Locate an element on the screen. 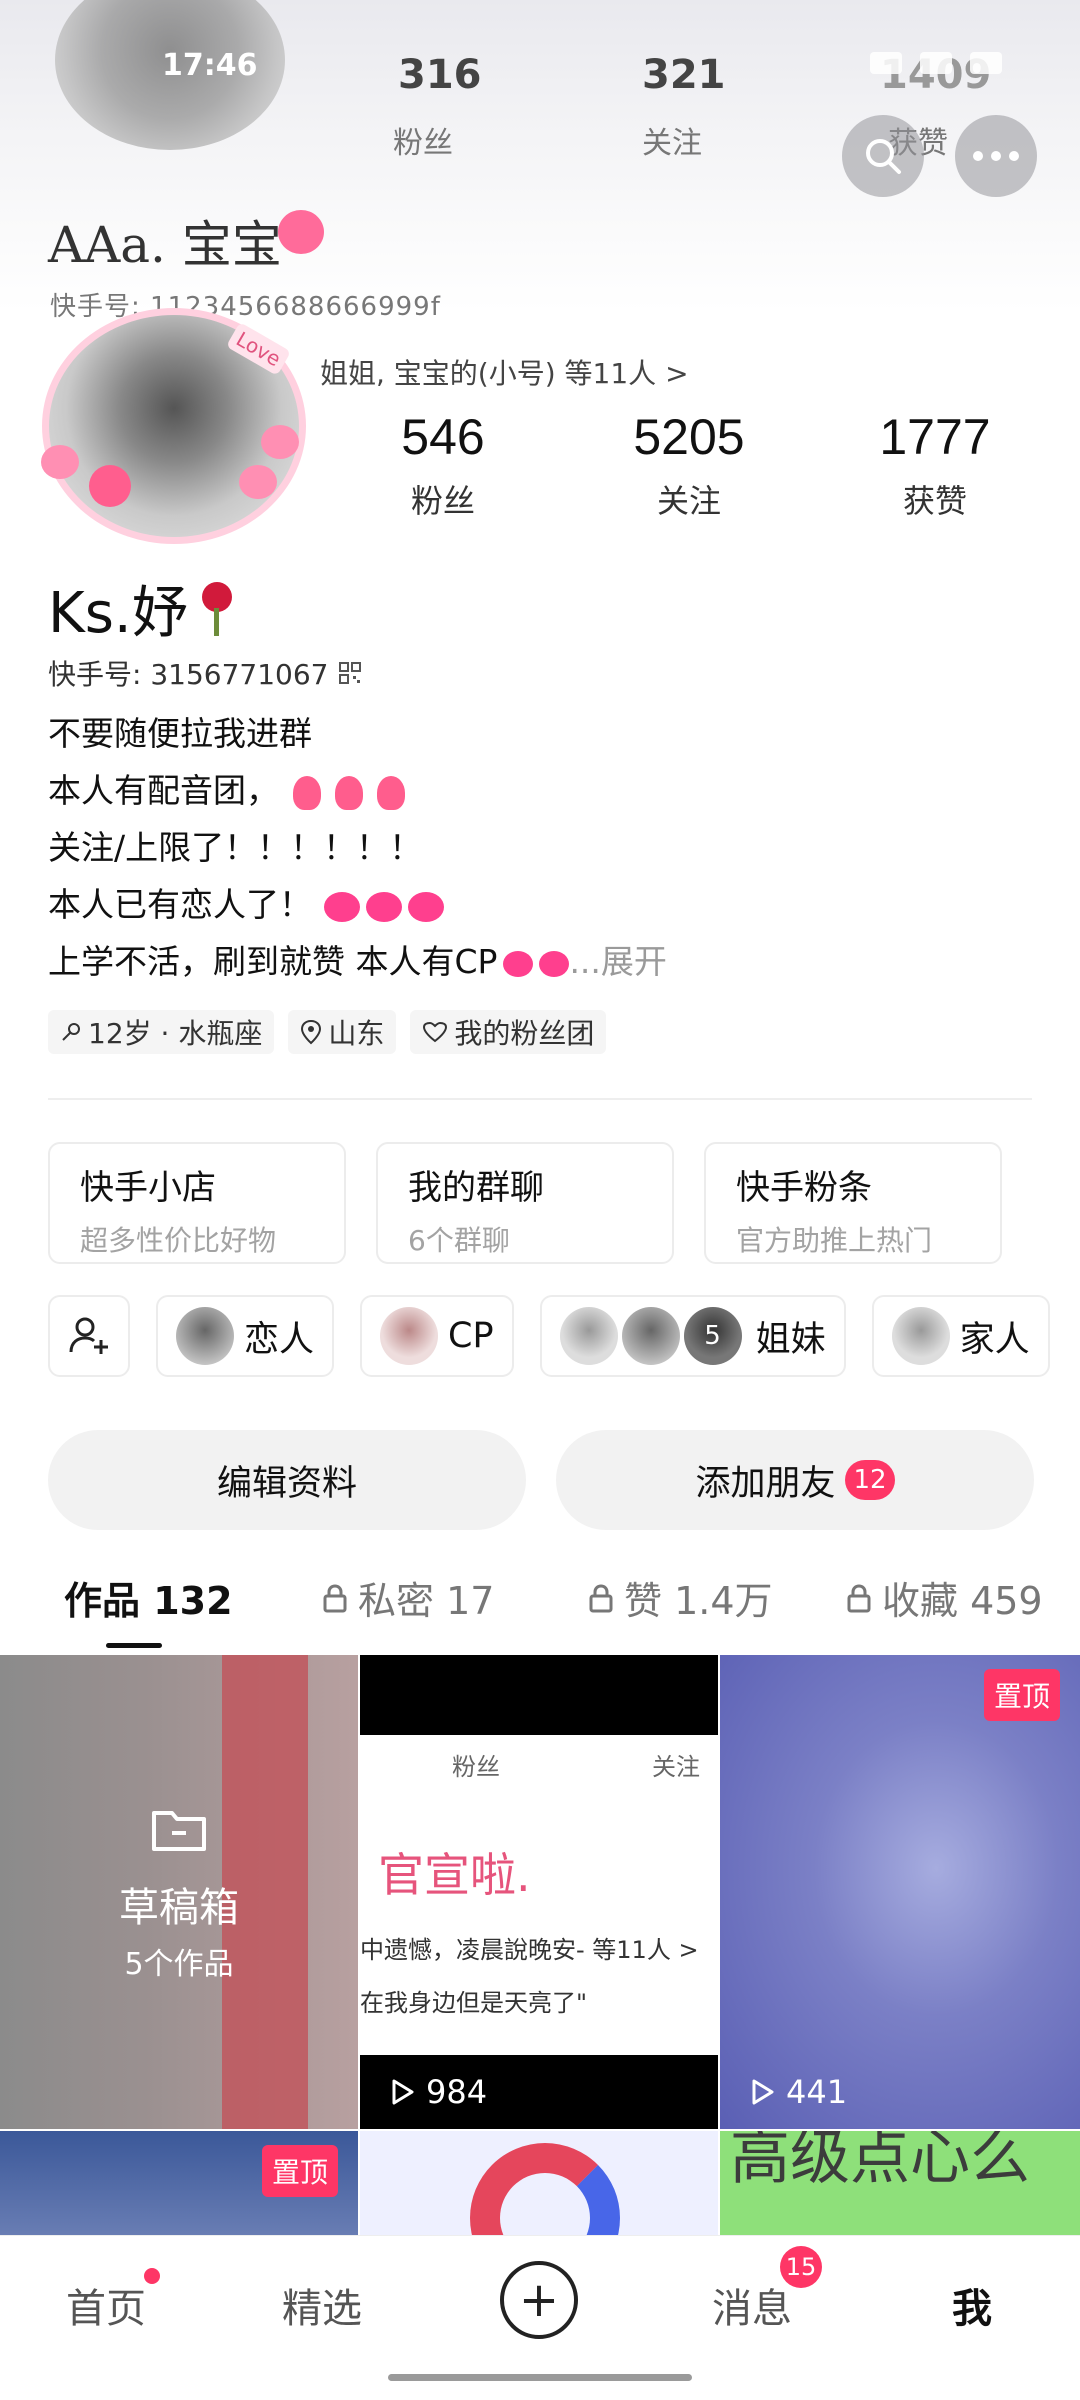 This screenshot has width=1080, height=2400. thumb-text: 关注 is located at coordinates (676, 1767).